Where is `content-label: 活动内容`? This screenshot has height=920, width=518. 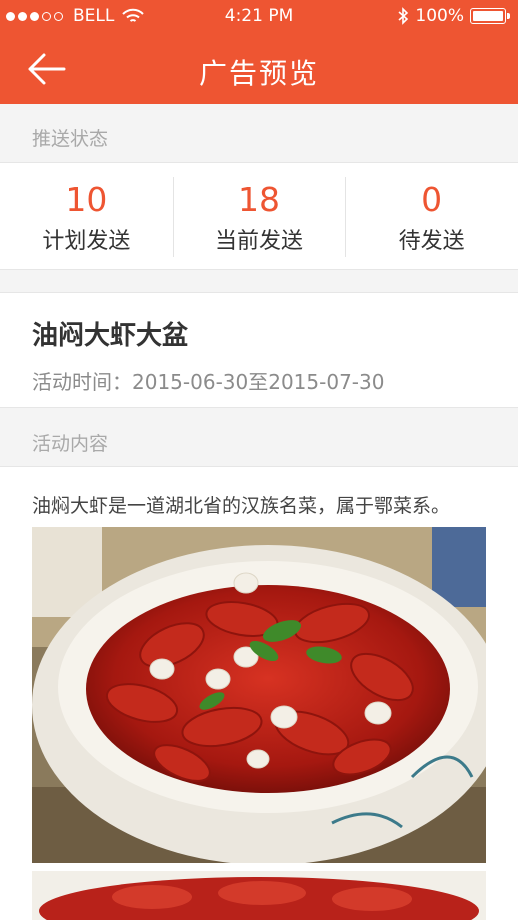
content-label: 活动内容 is located at coordinates (259, 437).